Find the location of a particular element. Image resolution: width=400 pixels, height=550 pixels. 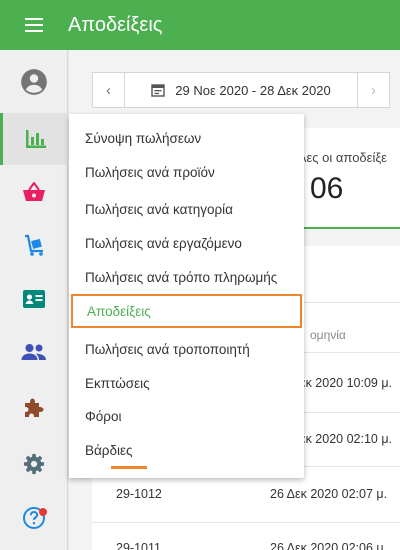

previous-period-button: ‹ is located at coordinates (109, 90).